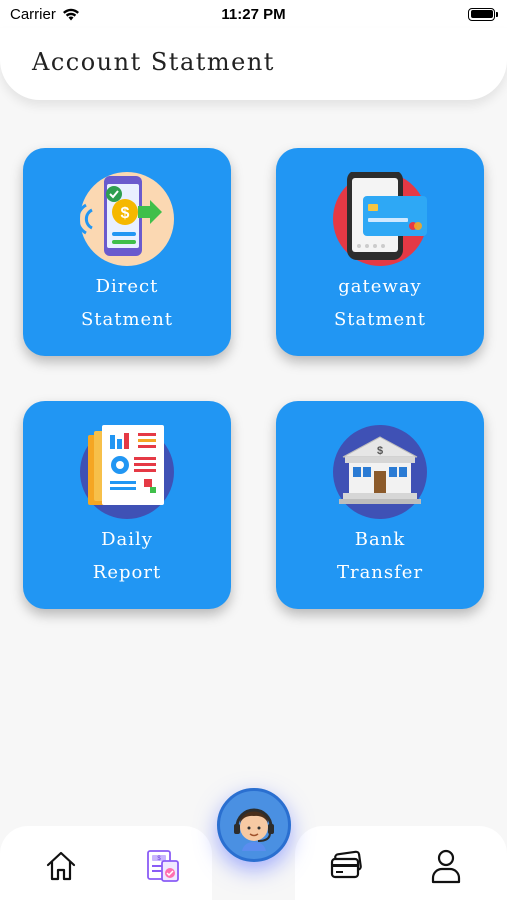 Image resolution: width=507 pixels, height=900 pixels. What do you see at coordinates (346, 866) in the screenshot?
I see `cards-icon` at bounding box center [346, 866].